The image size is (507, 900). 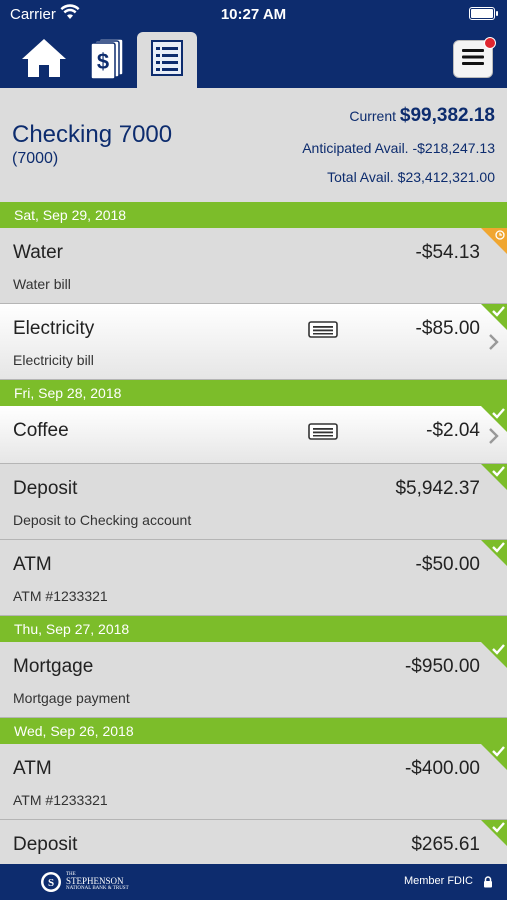 What do you see at coordinates (447, 564) in the screenshot?
I see `transaction-amount: -$50.00` at bounding box center [447, 564].